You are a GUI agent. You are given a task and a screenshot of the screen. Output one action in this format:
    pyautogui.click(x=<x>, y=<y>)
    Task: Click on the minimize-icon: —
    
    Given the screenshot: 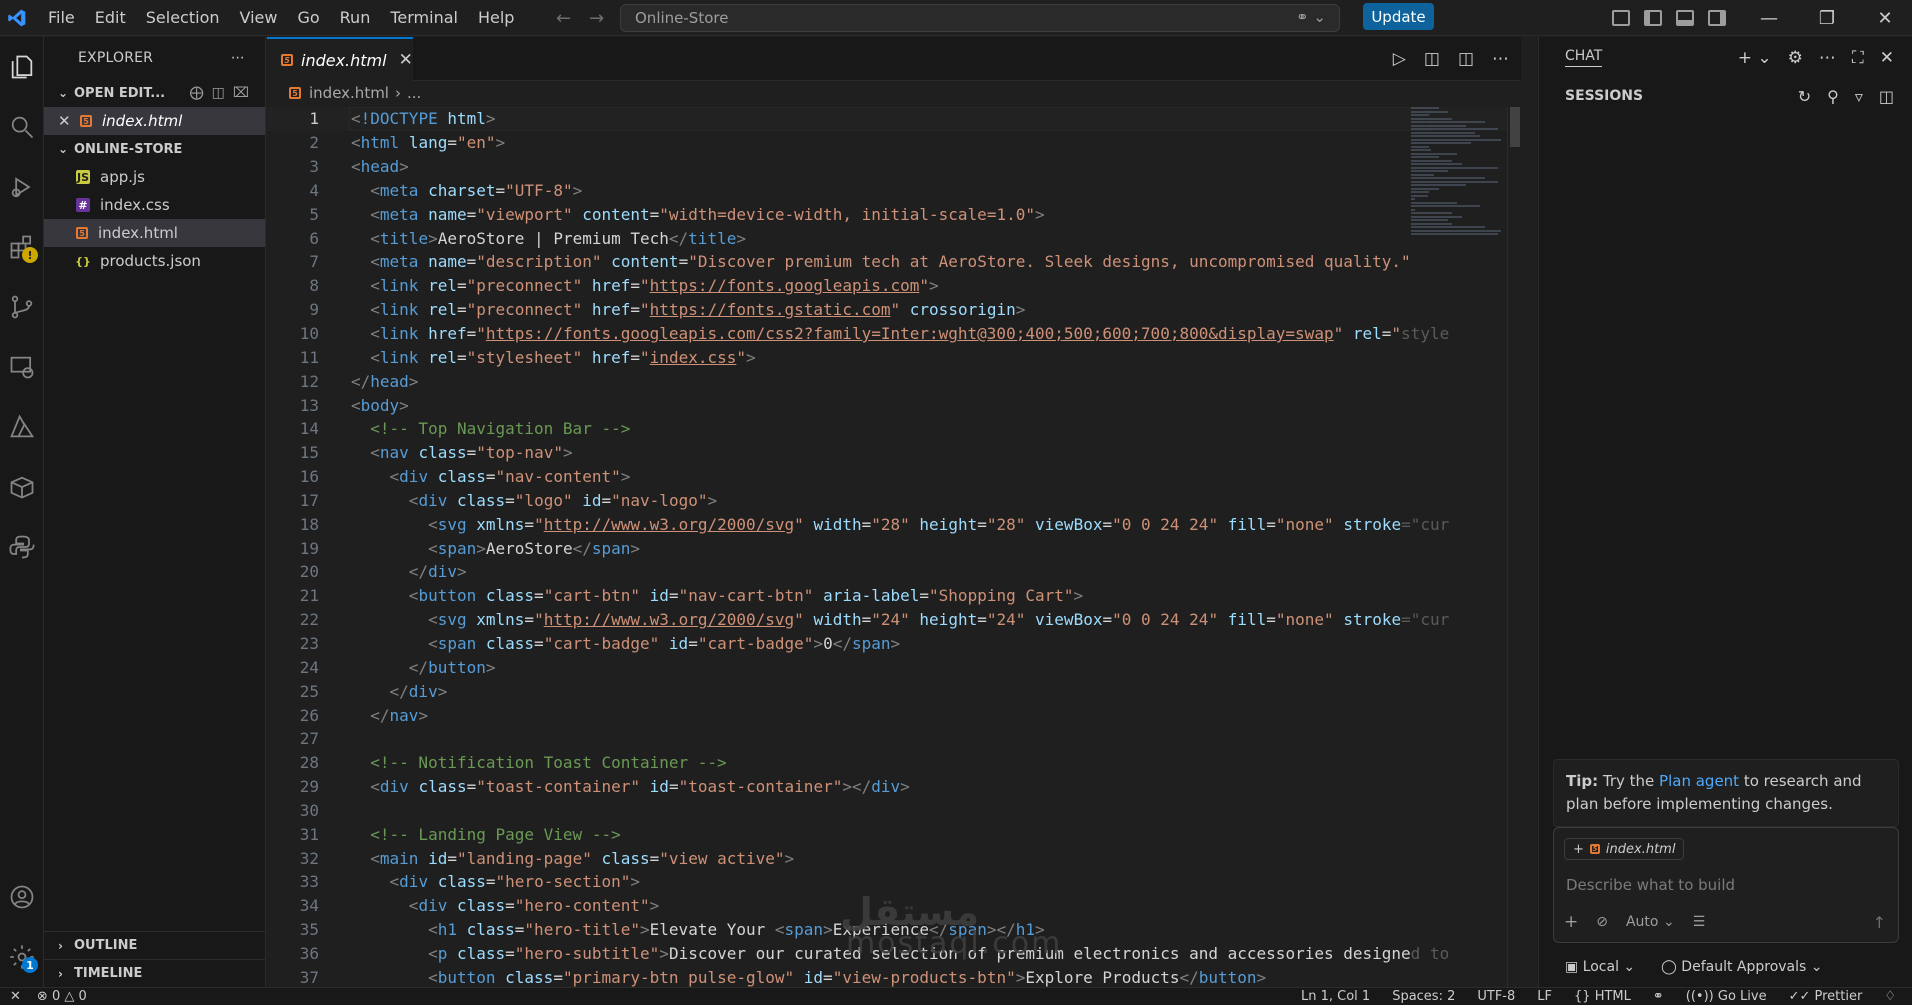 What is the action you would take?
    pyautogui.click(x=1769, y=18)
    